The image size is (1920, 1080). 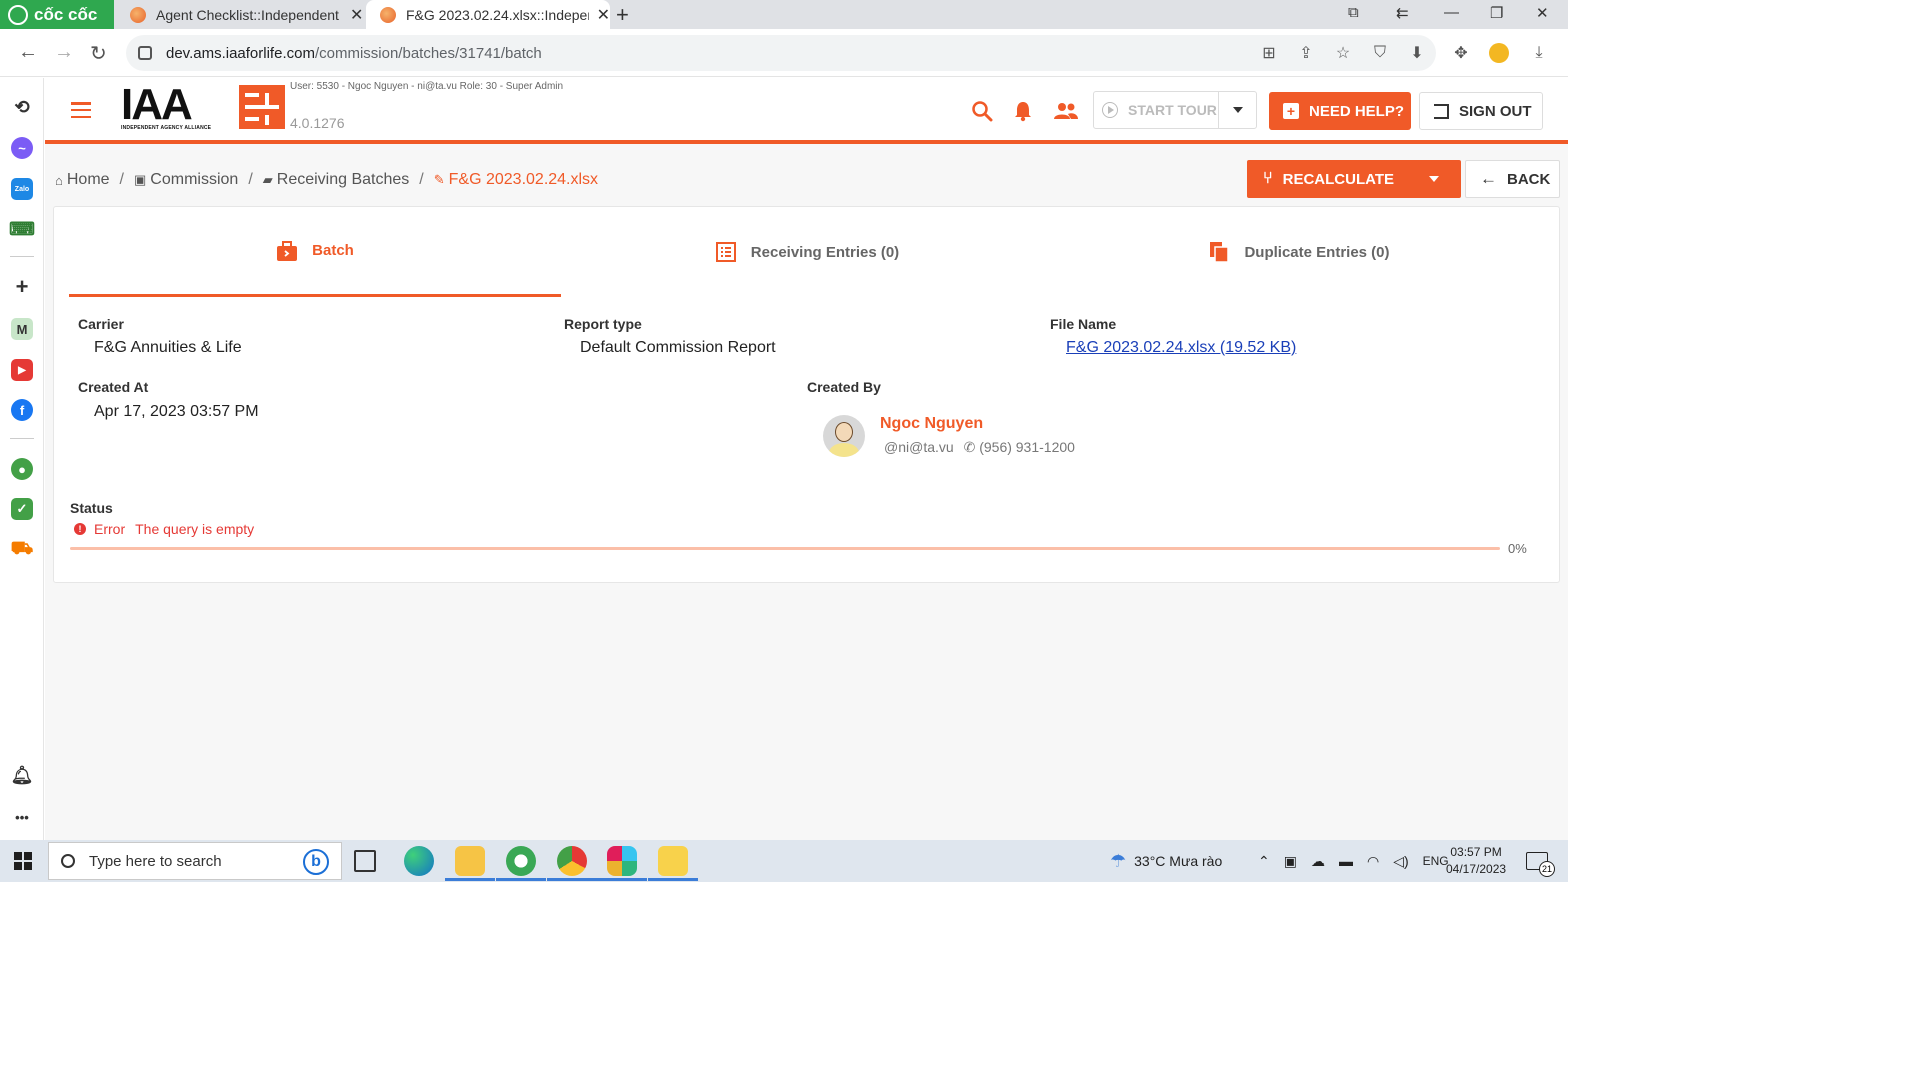 What do you see at coordinates (1476, 852) in the screenshot?
I see `clock-time: 03:57 PM` at bounding box center [1476, 852].